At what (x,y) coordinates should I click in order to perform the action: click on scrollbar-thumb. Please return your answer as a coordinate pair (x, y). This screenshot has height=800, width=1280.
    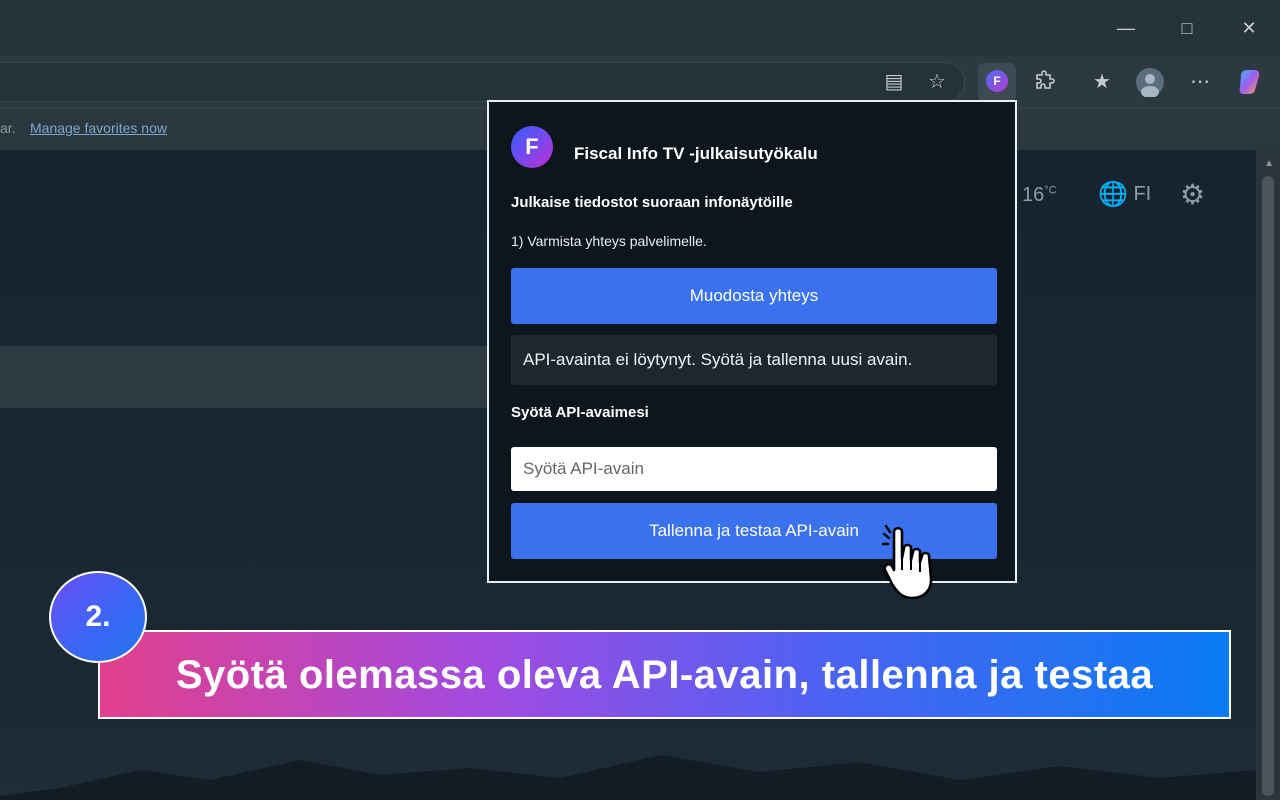
    Looking at the image, I should click on (1268, 486).